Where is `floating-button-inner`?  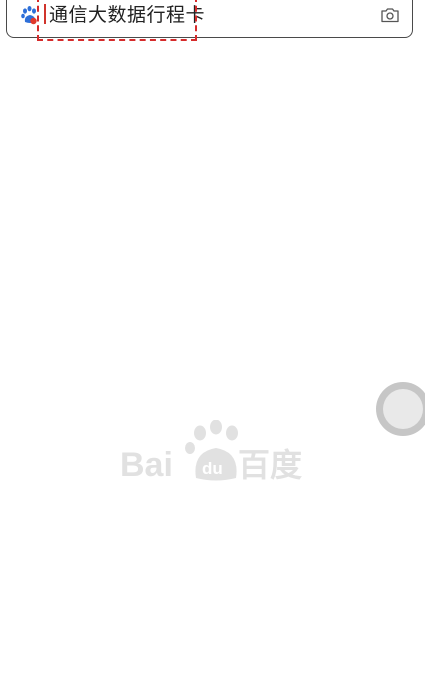 floating-button-inner is located at coordinates (403, 409).